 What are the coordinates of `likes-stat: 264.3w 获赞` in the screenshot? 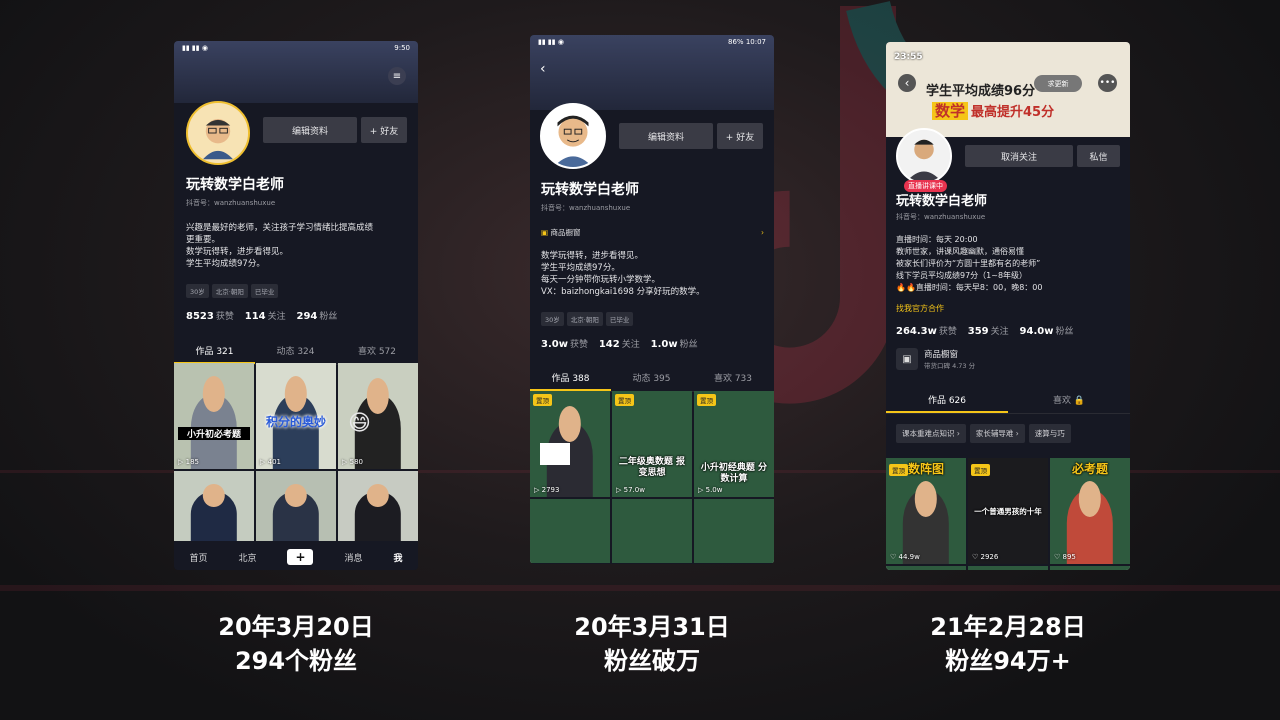 It's located at (926, 331).